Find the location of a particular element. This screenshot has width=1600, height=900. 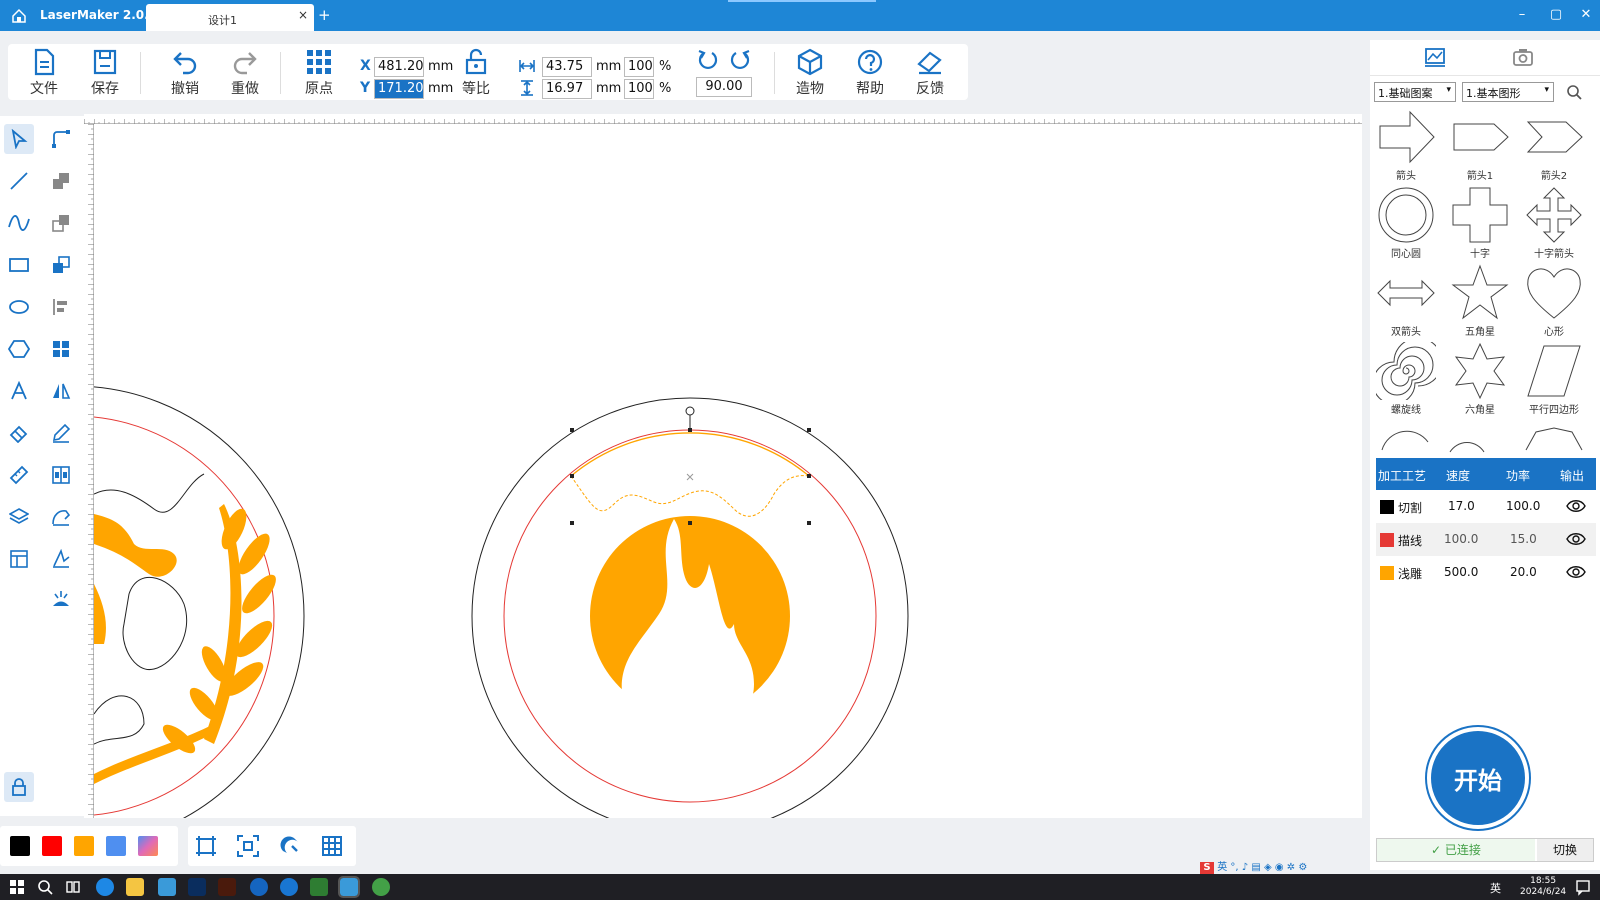

layout-tool is located at coordinates (19, 559).